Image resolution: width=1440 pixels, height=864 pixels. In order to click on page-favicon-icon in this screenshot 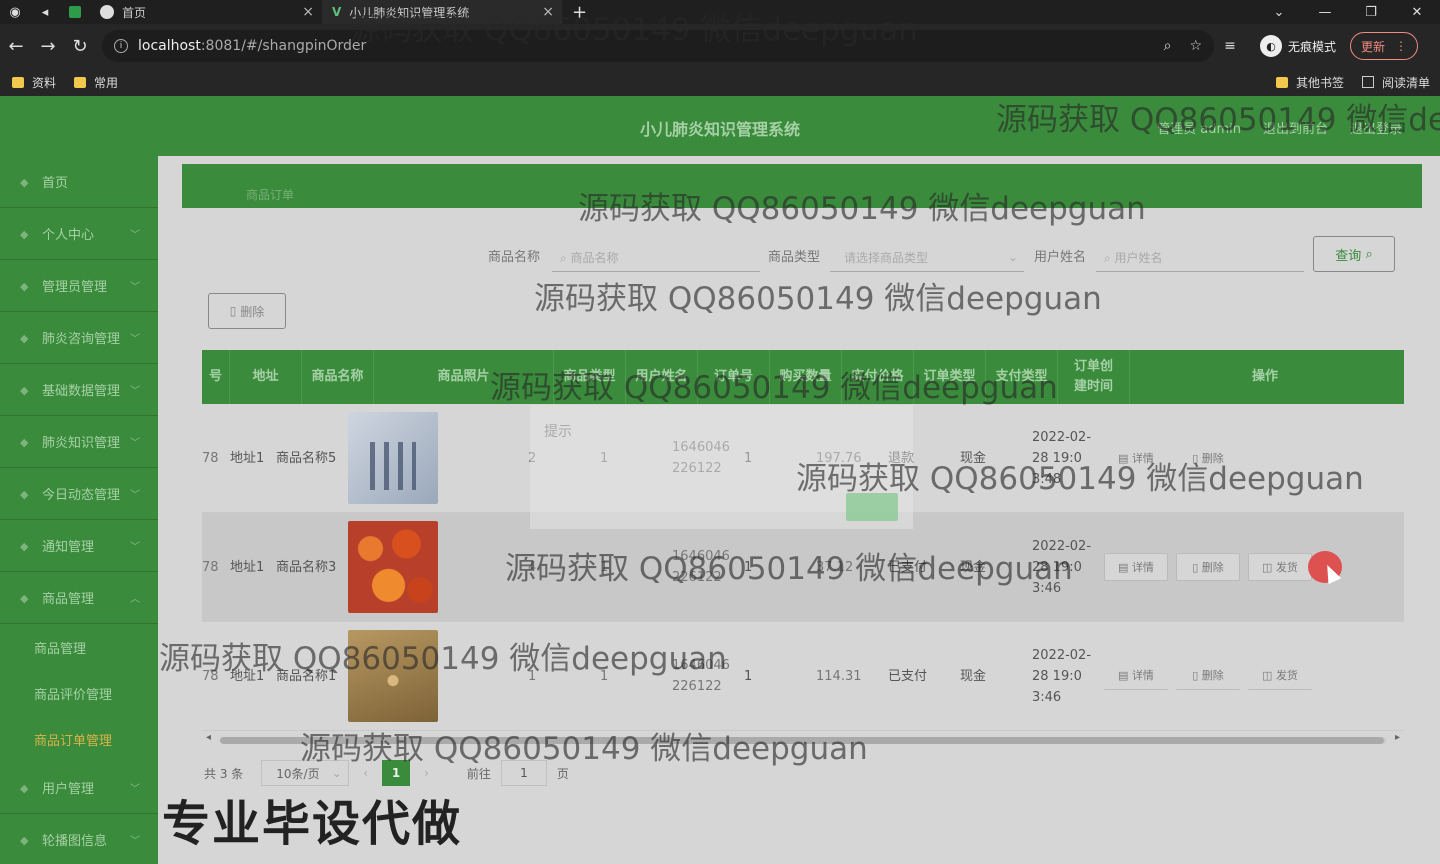, I will do `click(107, 12)`.